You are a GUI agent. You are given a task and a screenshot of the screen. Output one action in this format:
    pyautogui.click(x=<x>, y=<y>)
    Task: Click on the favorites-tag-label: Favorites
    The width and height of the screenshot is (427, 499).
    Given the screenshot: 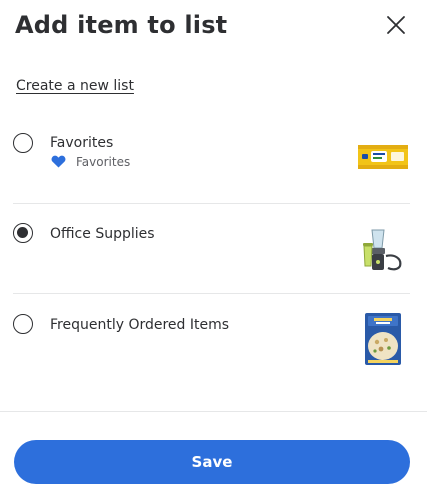 What is the action you would take?
    pyautogui.click(x=103, y=162)
    